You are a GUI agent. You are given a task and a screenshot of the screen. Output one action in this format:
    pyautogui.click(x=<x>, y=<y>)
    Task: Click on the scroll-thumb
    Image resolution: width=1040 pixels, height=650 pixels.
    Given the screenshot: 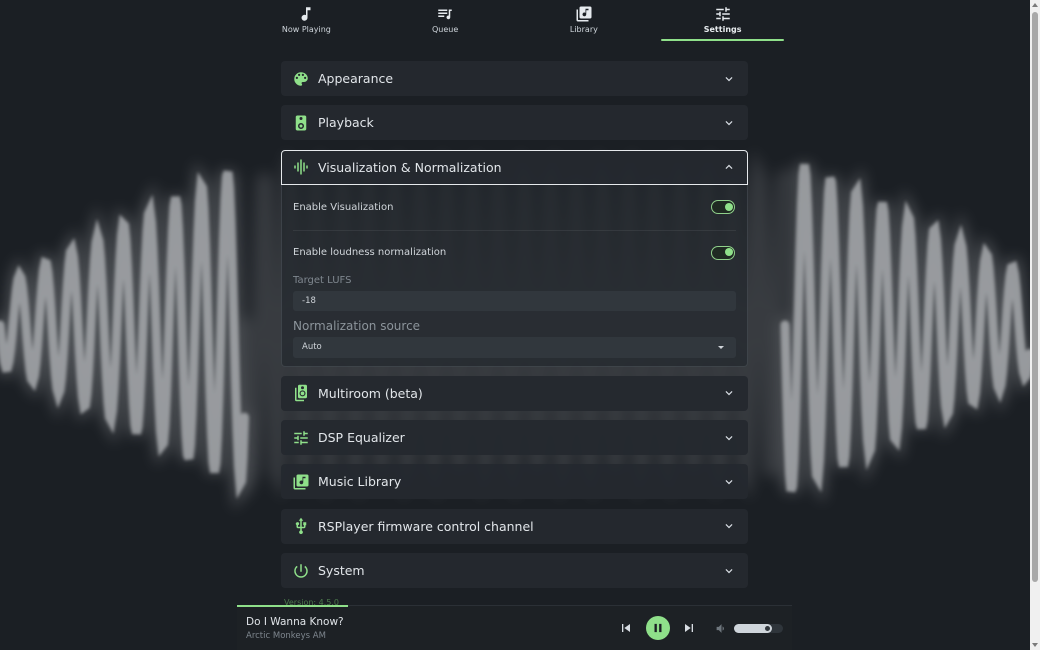 What is the action you would take?
    pyautogui.click(x=1035, y=297)
    